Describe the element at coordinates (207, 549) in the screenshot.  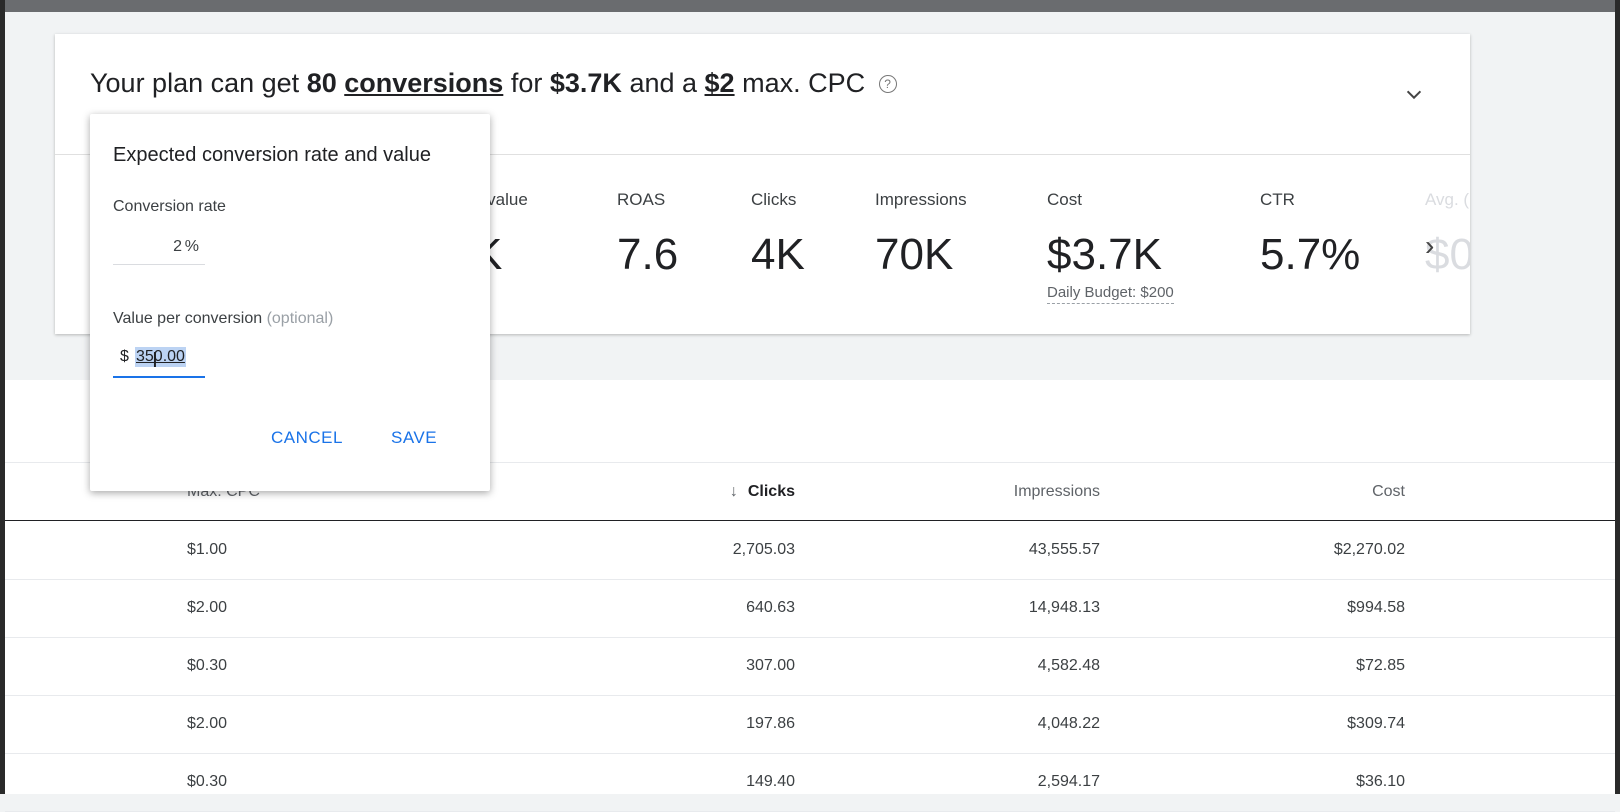
I see `cell-max-cpc: $1.00` at that location.